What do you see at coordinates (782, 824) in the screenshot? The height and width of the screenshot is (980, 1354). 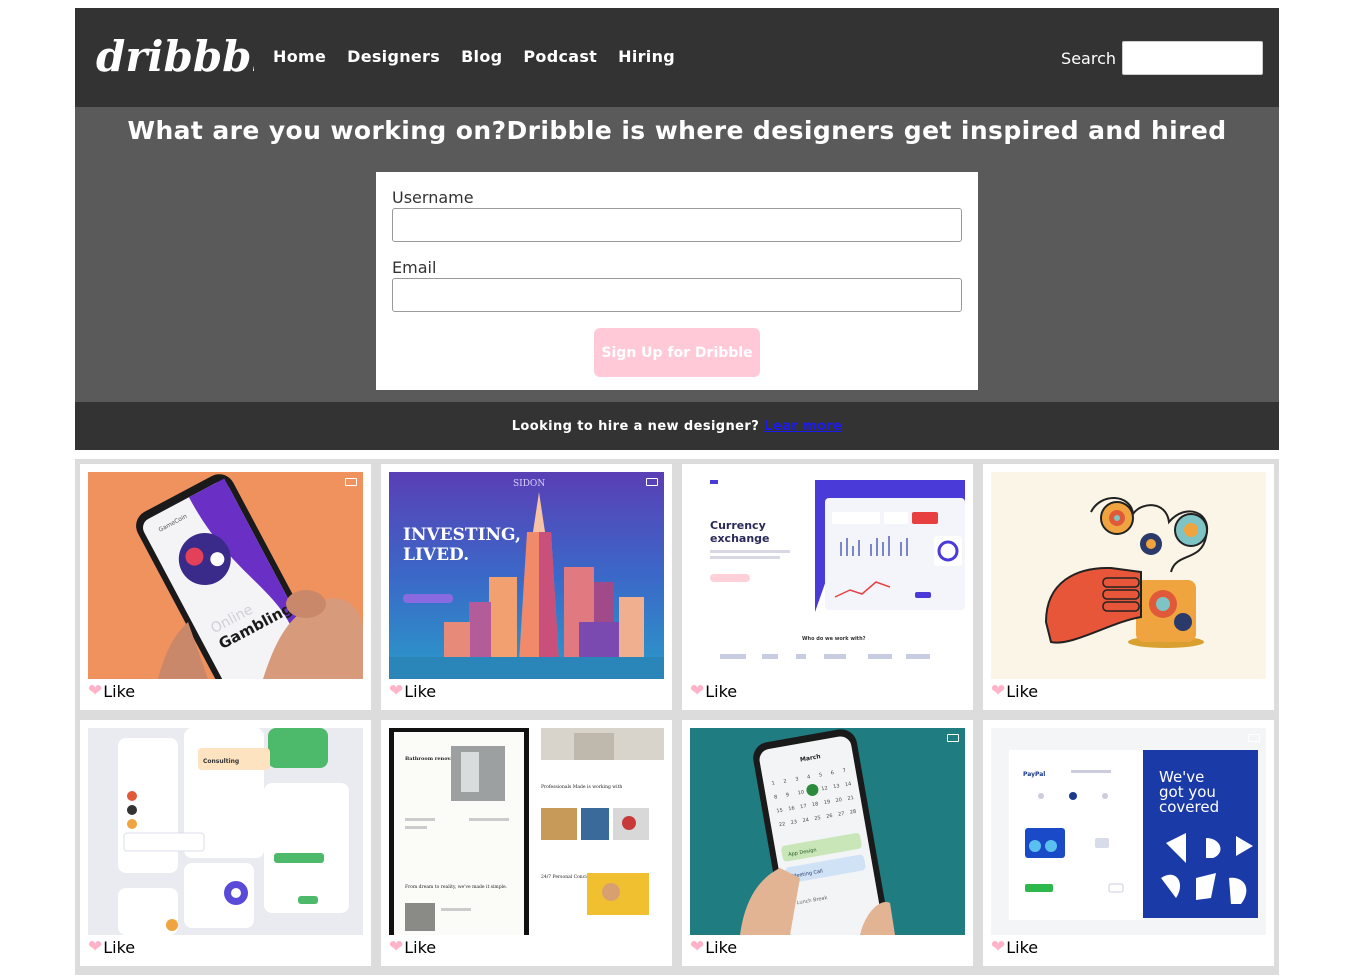 I see `svg-text: 22` at bounding box center [782, 824].